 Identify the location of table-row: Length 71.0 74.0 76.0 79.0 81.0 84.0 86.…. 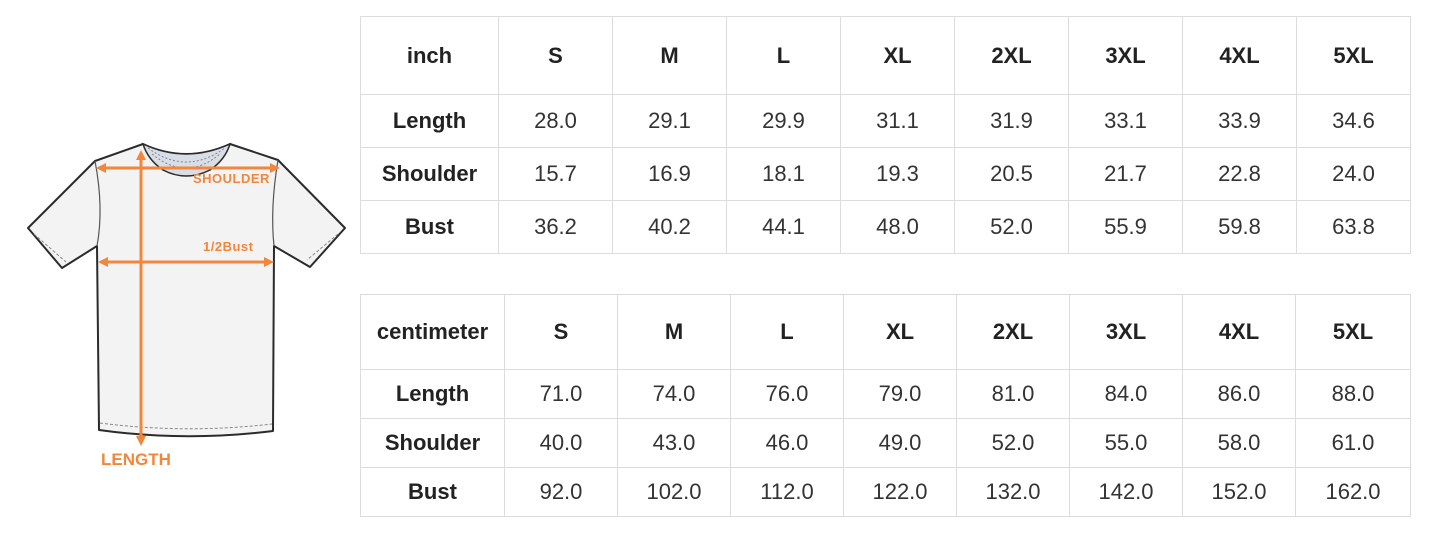
(885, 394).